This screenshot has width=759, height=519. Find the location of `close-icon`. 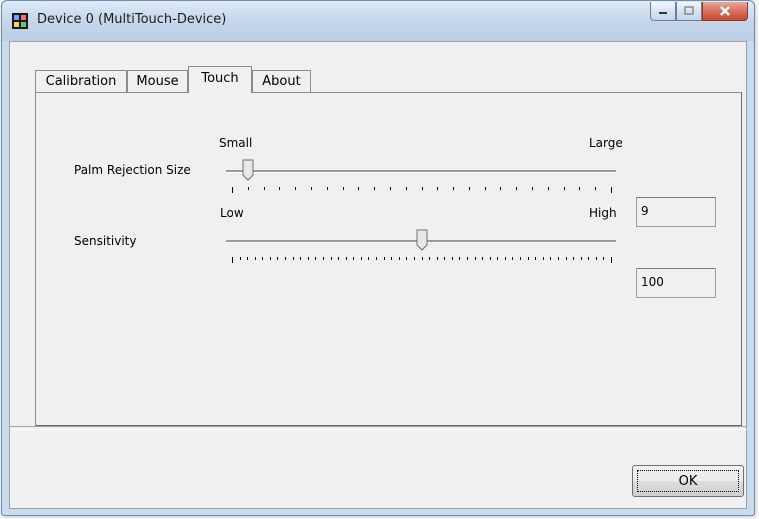

close-icon is located at coordinates (725, 11).